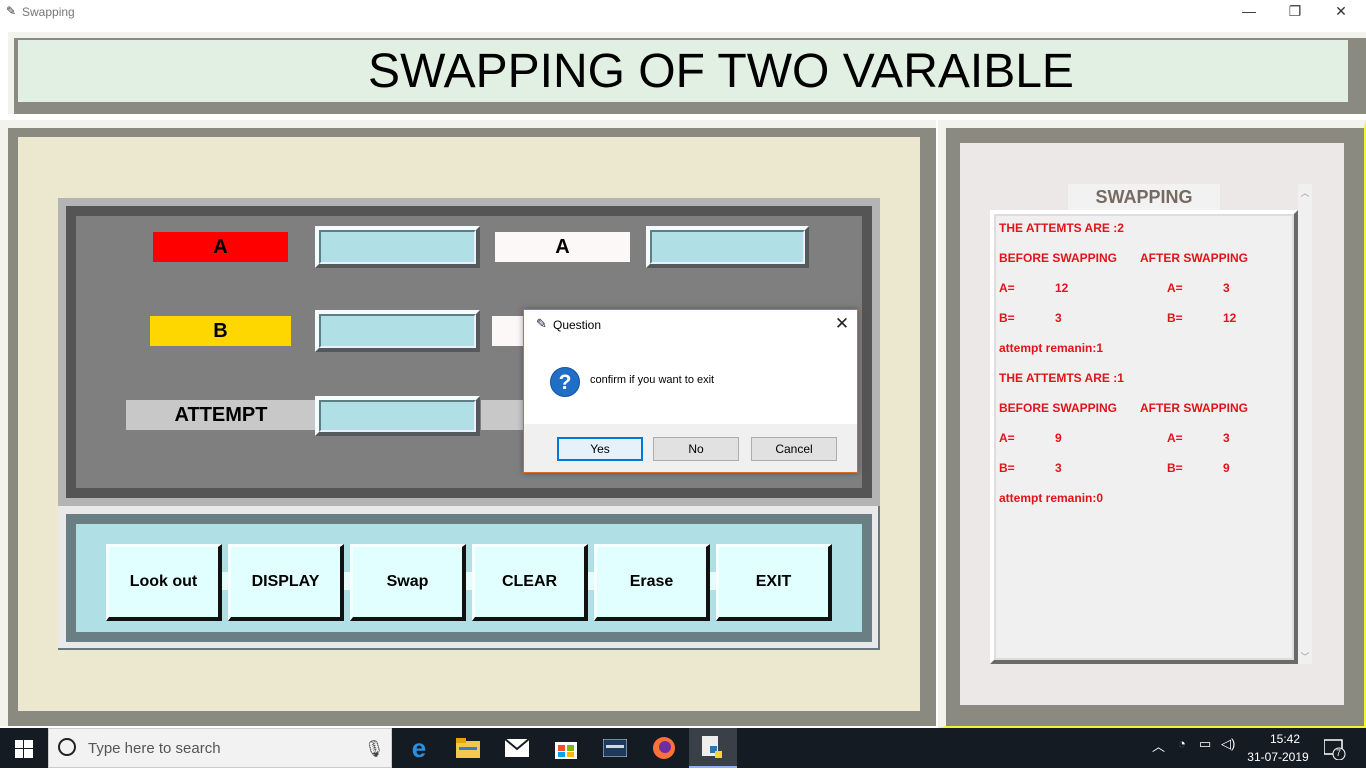 The image size is (1366, 774). I want to click on erase-button: Erase, so click(652, 582).